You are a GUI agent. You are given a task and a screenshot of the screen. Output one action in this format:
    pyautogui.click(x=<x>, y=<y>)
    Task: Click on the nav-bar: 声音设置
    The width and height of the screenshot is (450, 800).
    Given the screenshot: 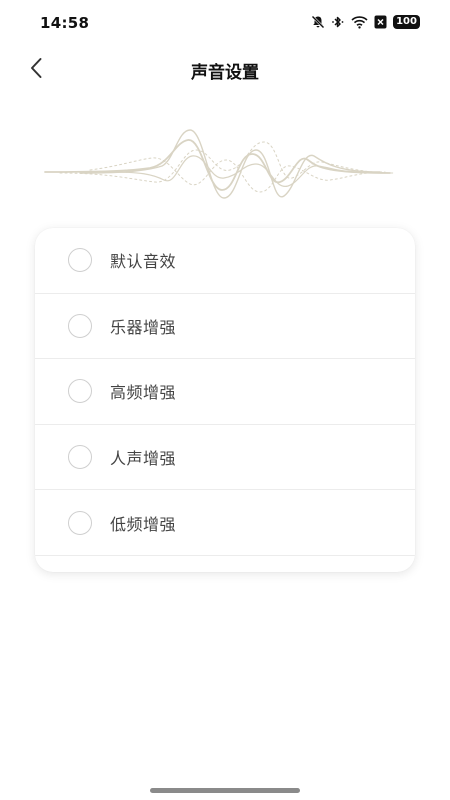 What is the action you would take?
    pyautogui.click(x=225, y=70)
    